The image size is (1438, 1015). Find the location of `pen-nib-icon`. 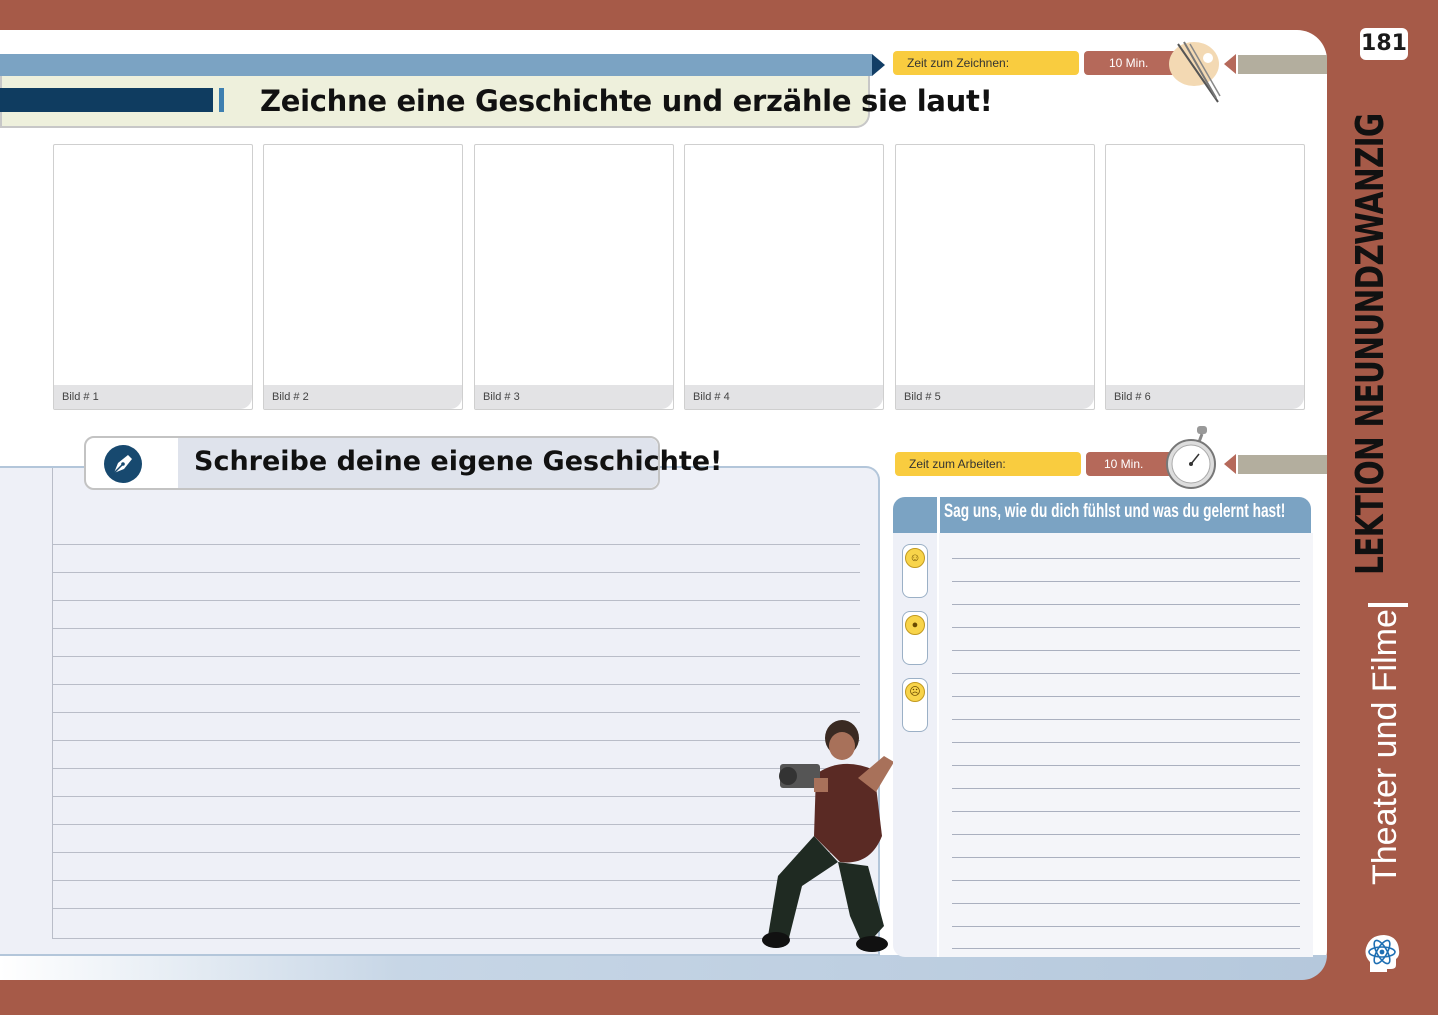

pen-nib-icon is located at coordinates (123, 464).